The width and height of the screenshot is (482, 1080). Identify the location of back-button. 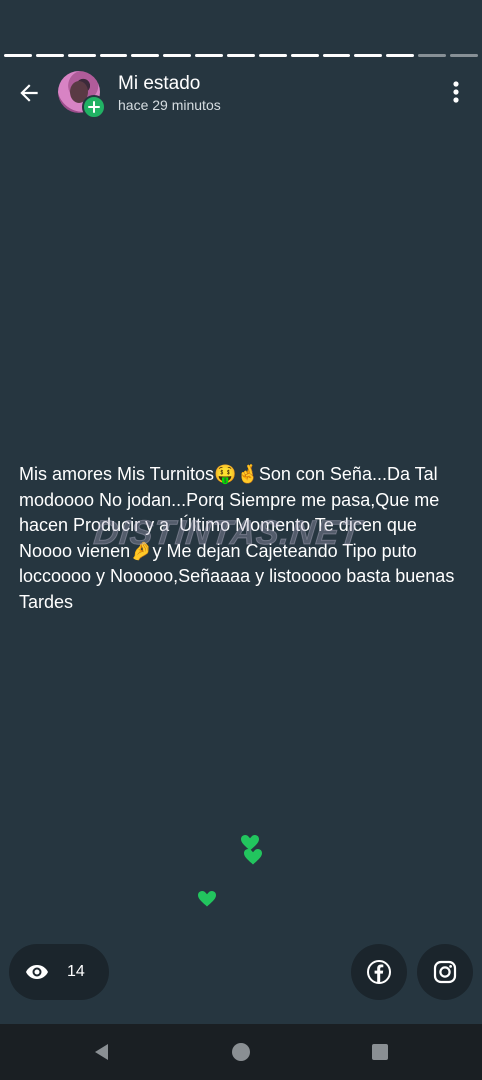
(29, 93).